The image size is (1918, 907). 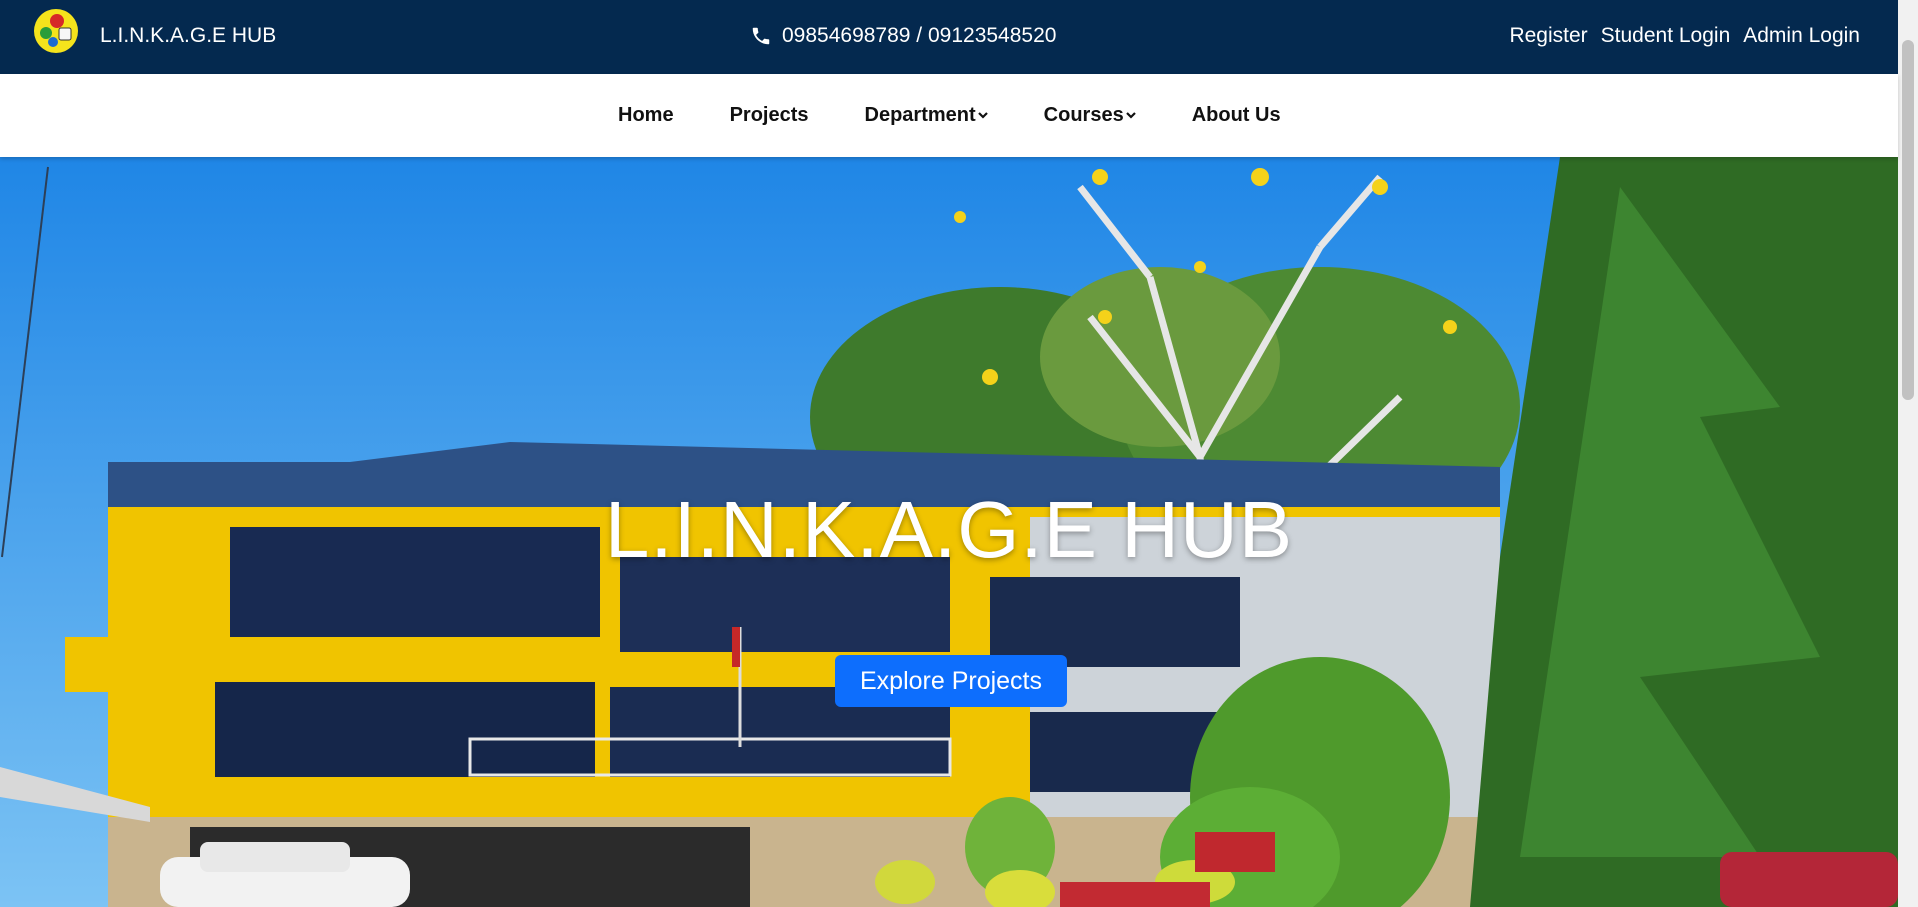 I want to click on scrollbar-thumb, so click(x=1908, y=220).